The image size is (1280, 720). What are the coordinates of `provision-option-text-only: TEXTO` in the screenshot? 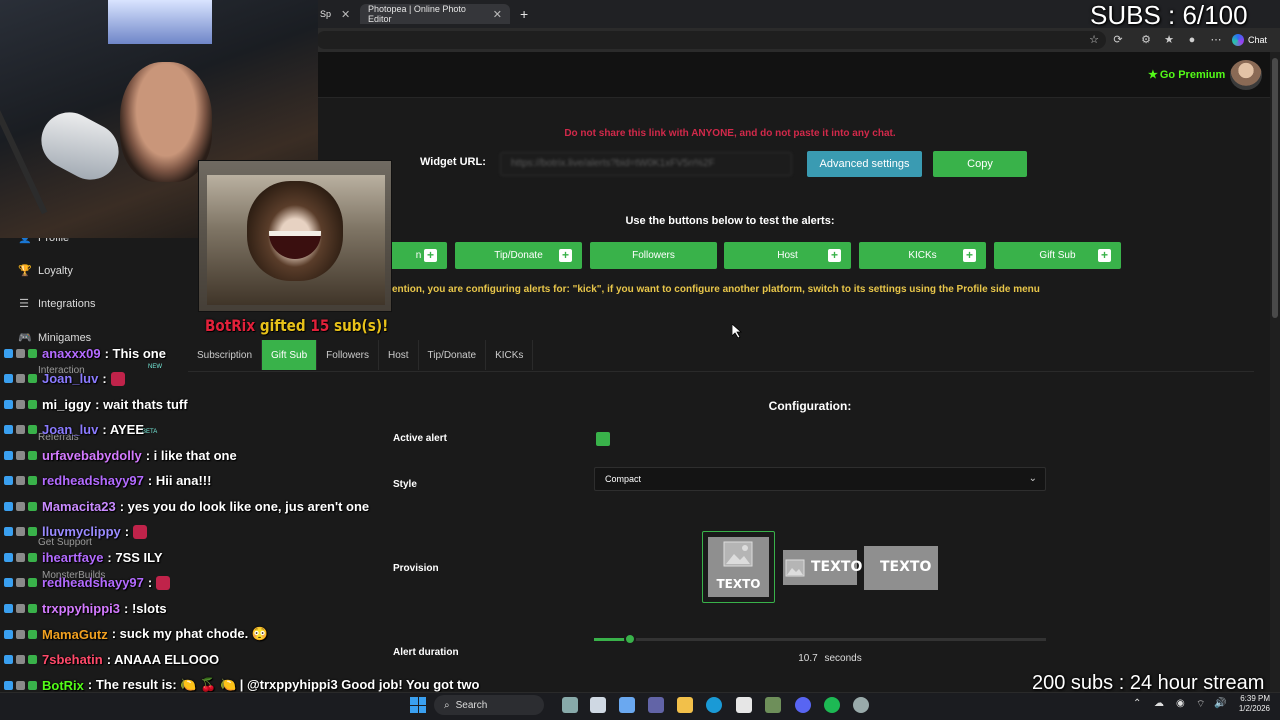 It's located at (901, 568).